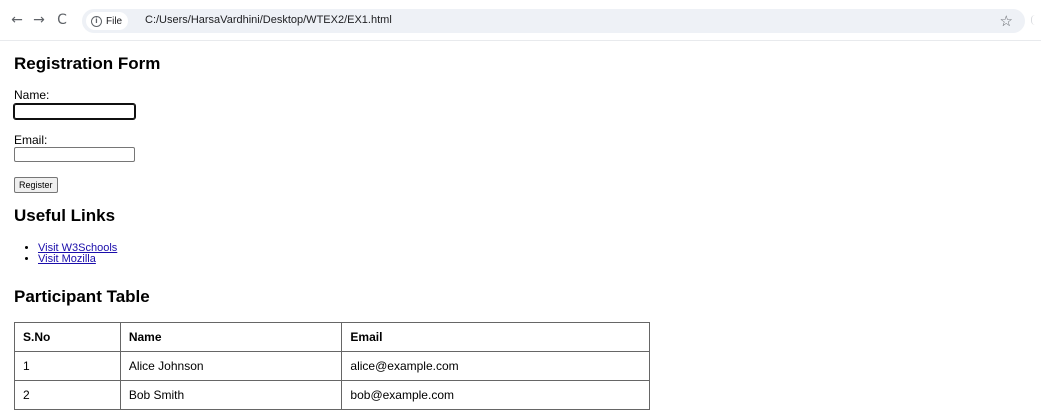  What do you see at coordinates (39, 20) in the screenshot?
I see `forward-arrow-icon: →` at bounding box center [39, 20].